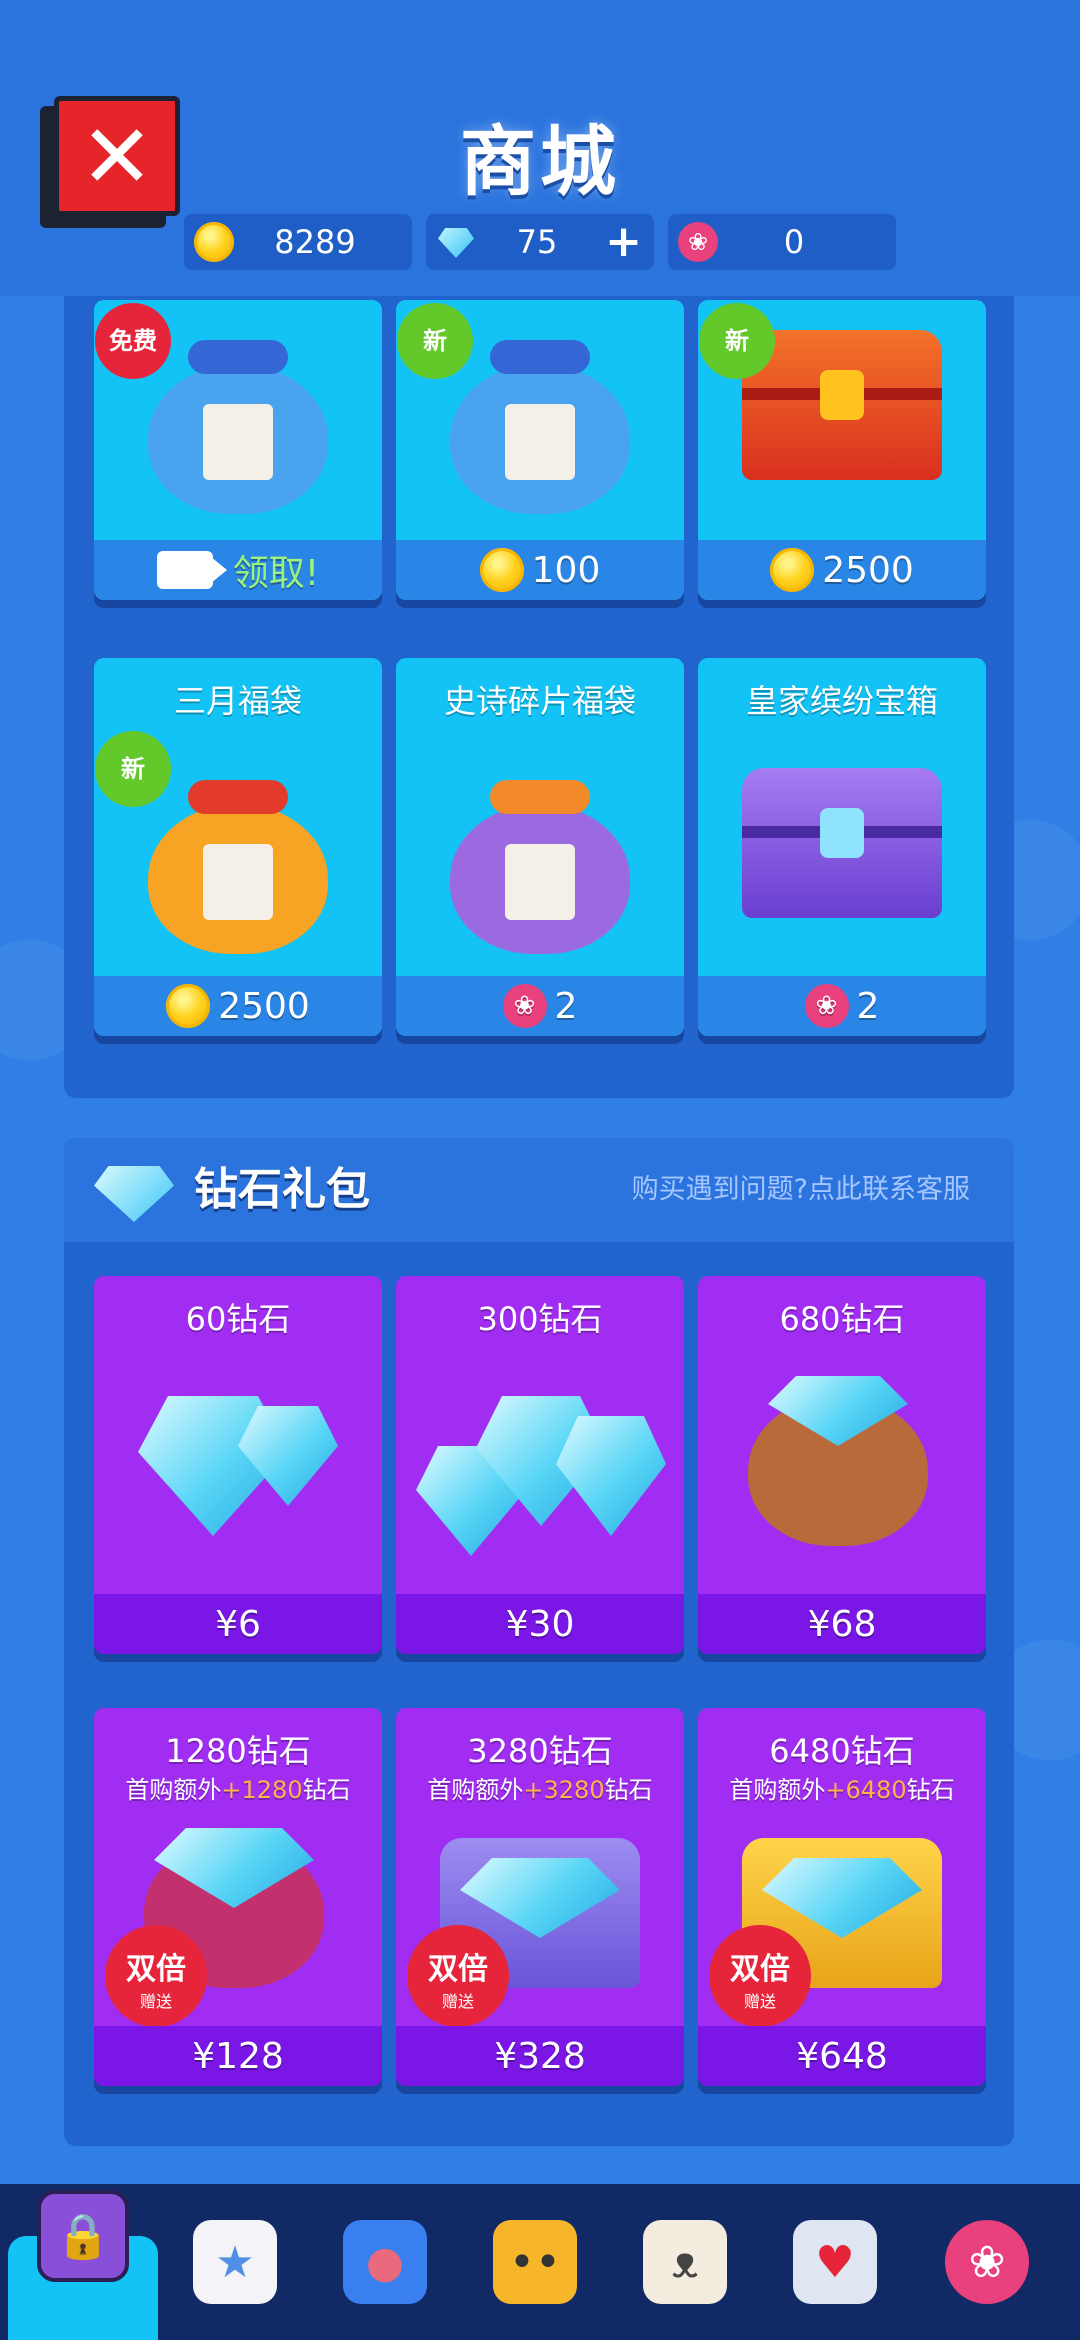  What do you see at coordinates (842, 1751) in the screenshot?
I see `pack-name: 6480钻石` at bounding box center [842, 1751].